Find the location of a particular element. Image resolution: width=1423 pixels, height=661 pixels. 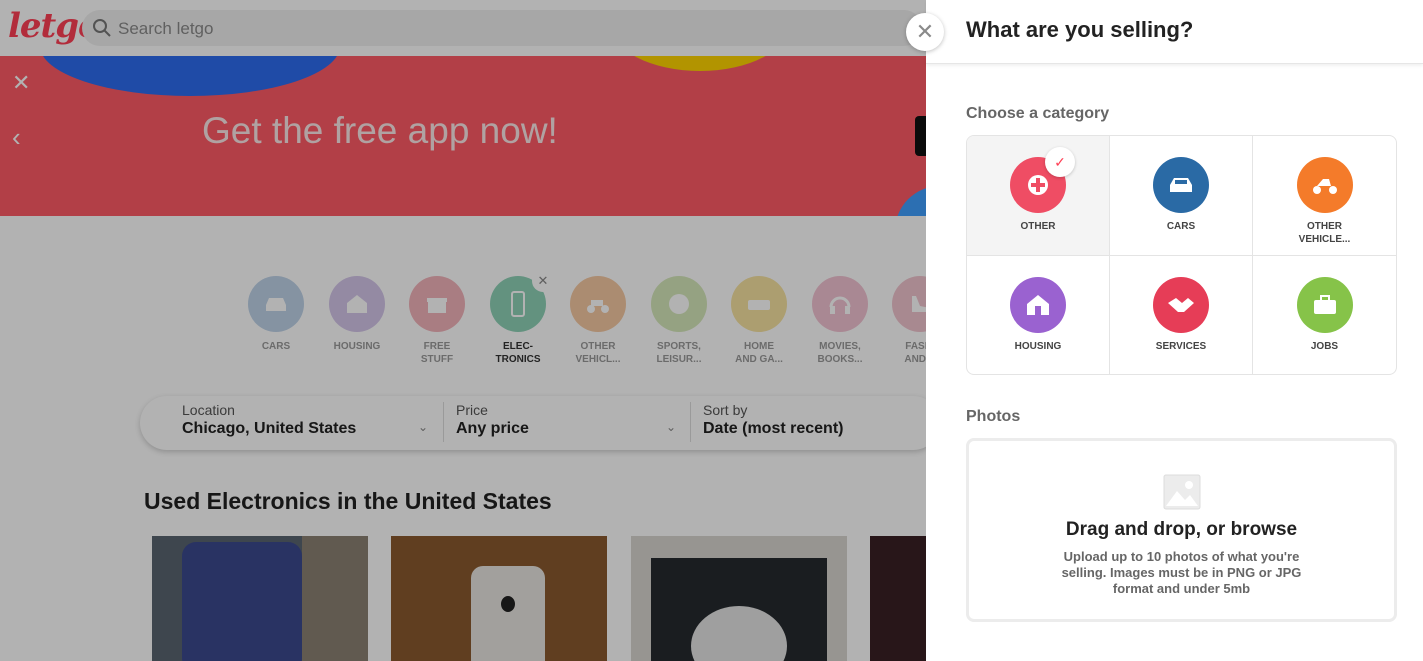

option-other: ✓ OTHER is located at coordinates (1038, 196).